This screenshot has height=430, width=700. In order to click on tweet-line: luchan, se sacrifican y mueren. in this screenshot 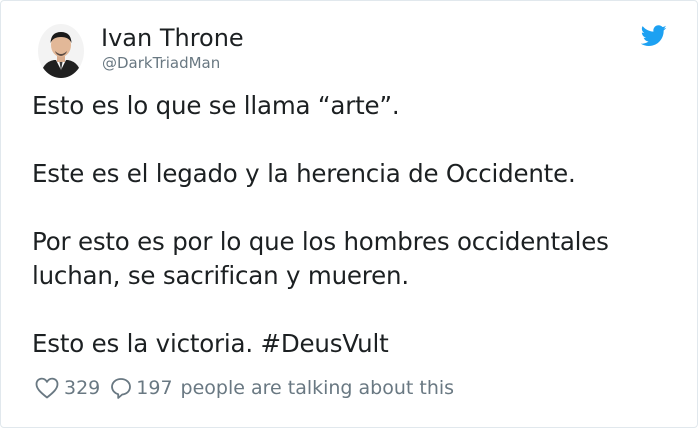, I will do `click(220, 275)`.